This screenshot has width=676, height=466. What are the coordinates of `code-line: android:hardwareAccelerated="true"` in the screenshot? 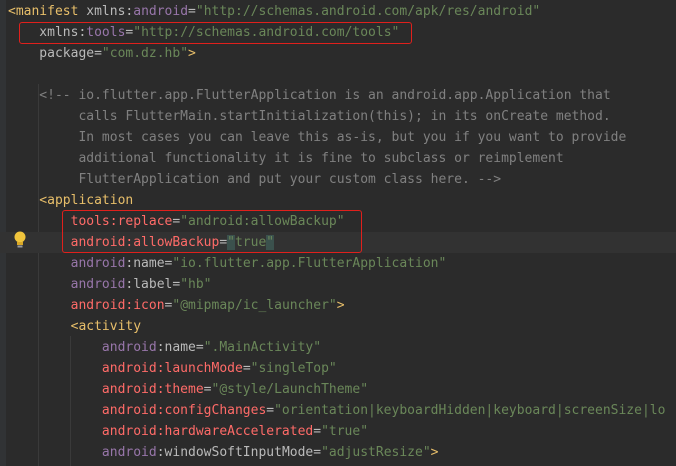 It's located at (338, 431).